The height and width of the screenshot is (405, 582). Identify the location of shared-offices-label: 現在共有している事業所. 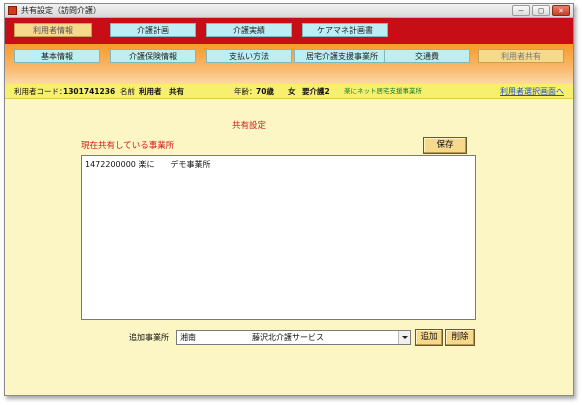
(128, 146).